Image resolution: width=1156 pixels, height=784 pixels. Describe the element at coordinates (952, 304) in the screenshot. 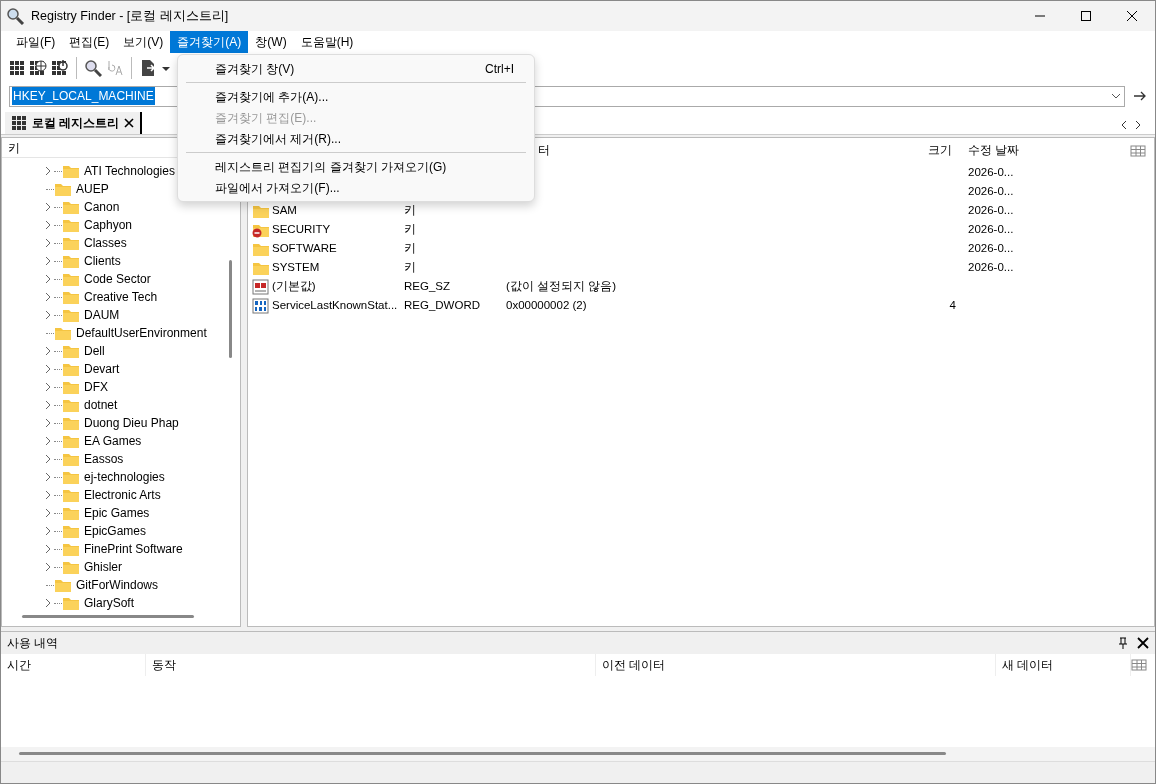

I see `value-size: 4` at that location.